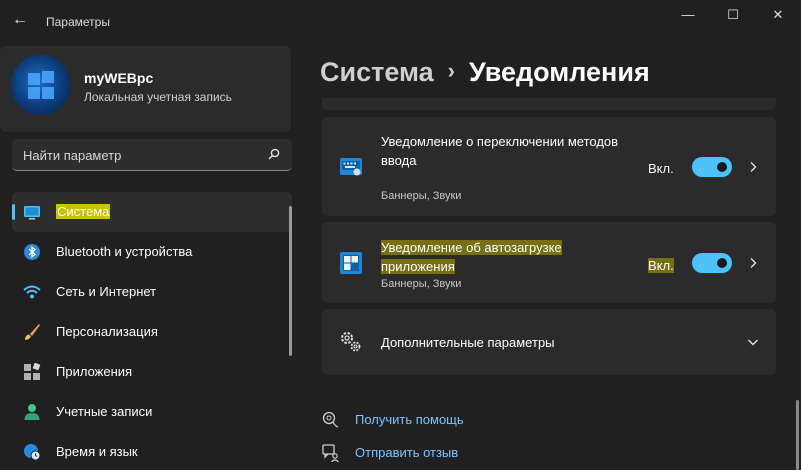 The width and height of the screenshot is (801, 470). Describe the element at coordinates (78, 22) in the screenshot. I see `app-title: Параметры` at that location.